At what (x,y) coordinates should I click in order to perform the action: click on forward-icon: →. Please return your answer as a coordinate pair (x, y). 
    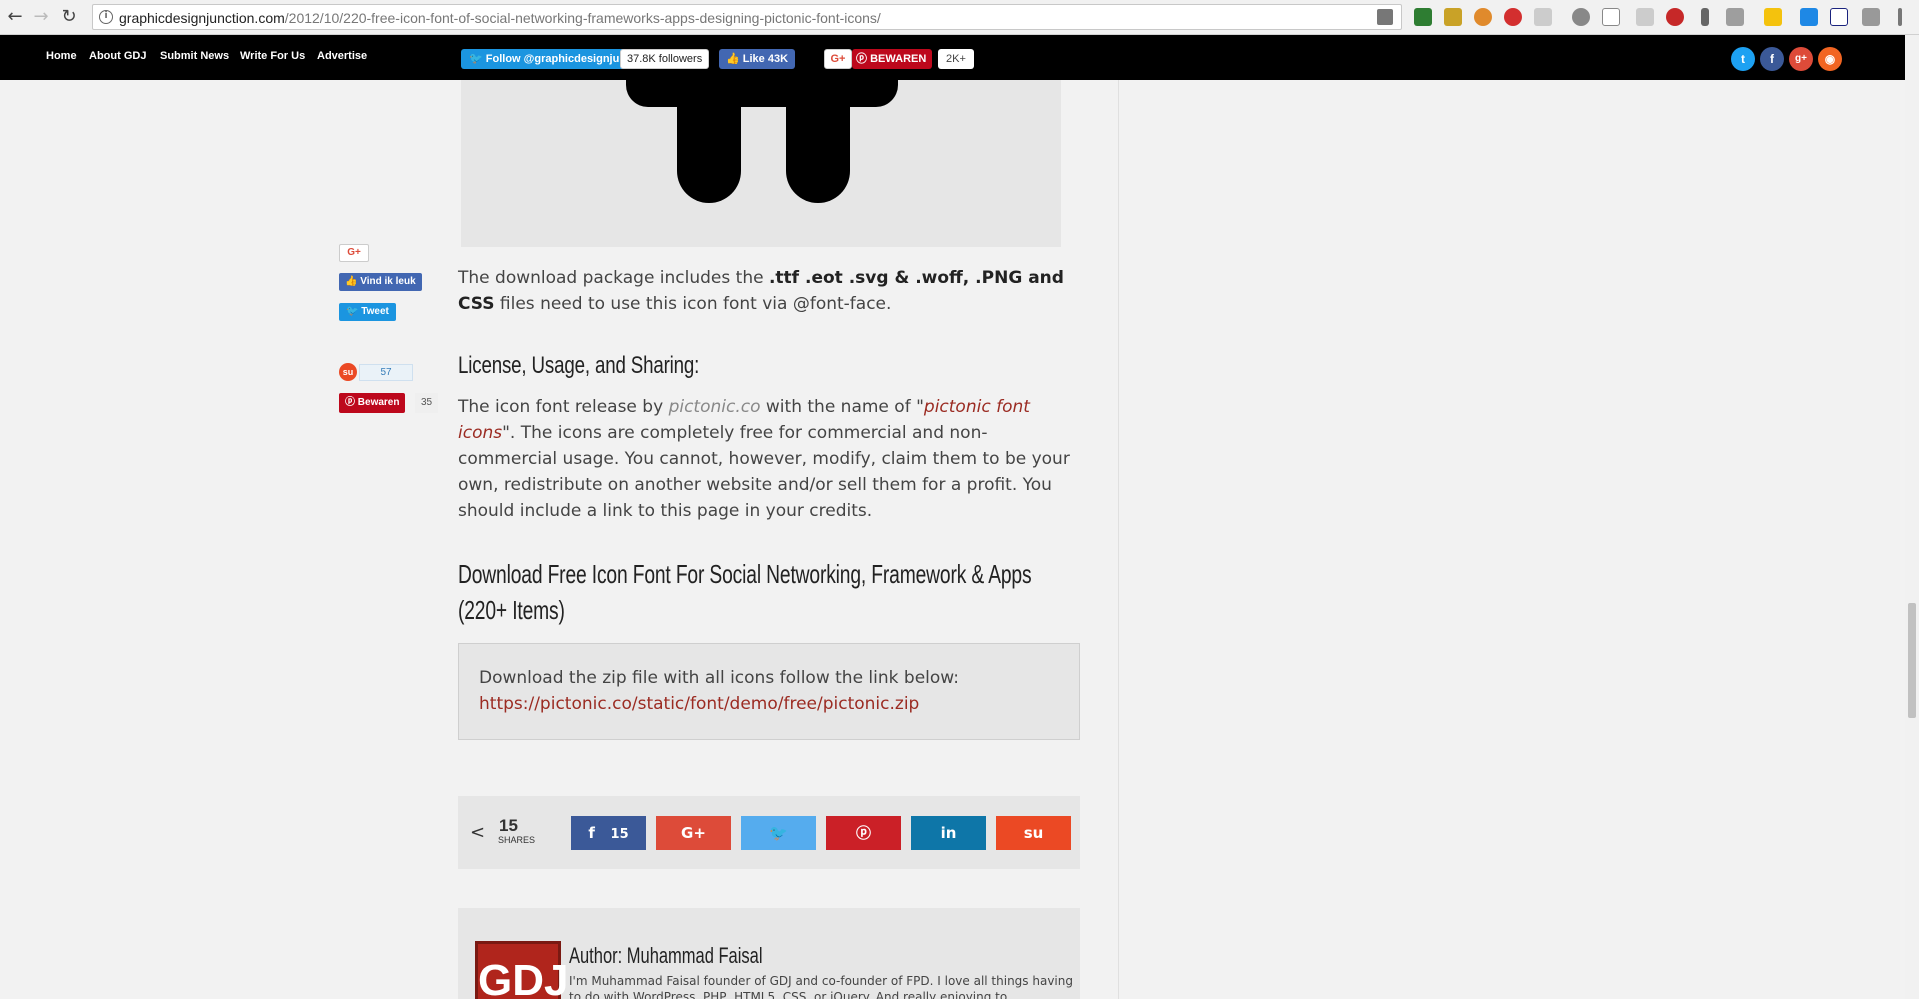
    Looking at the image, I should click on (41, 17).